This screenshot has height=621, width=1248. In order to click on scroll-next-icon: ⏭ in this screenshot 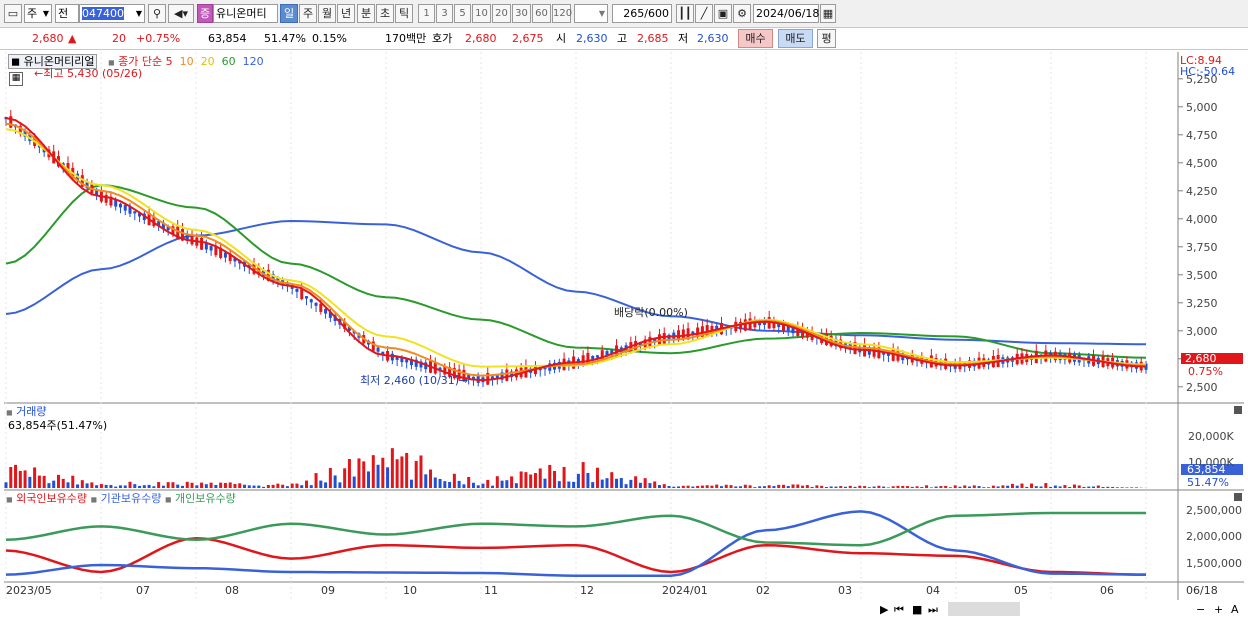, I will do `click(933, 609)`.